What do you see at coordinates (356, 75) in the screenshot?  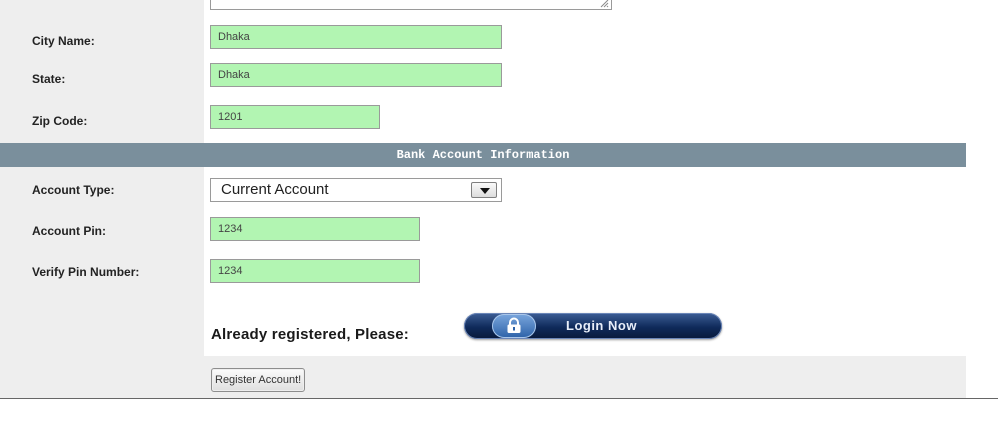 I see `state-input` at bounding box center [356, 75].